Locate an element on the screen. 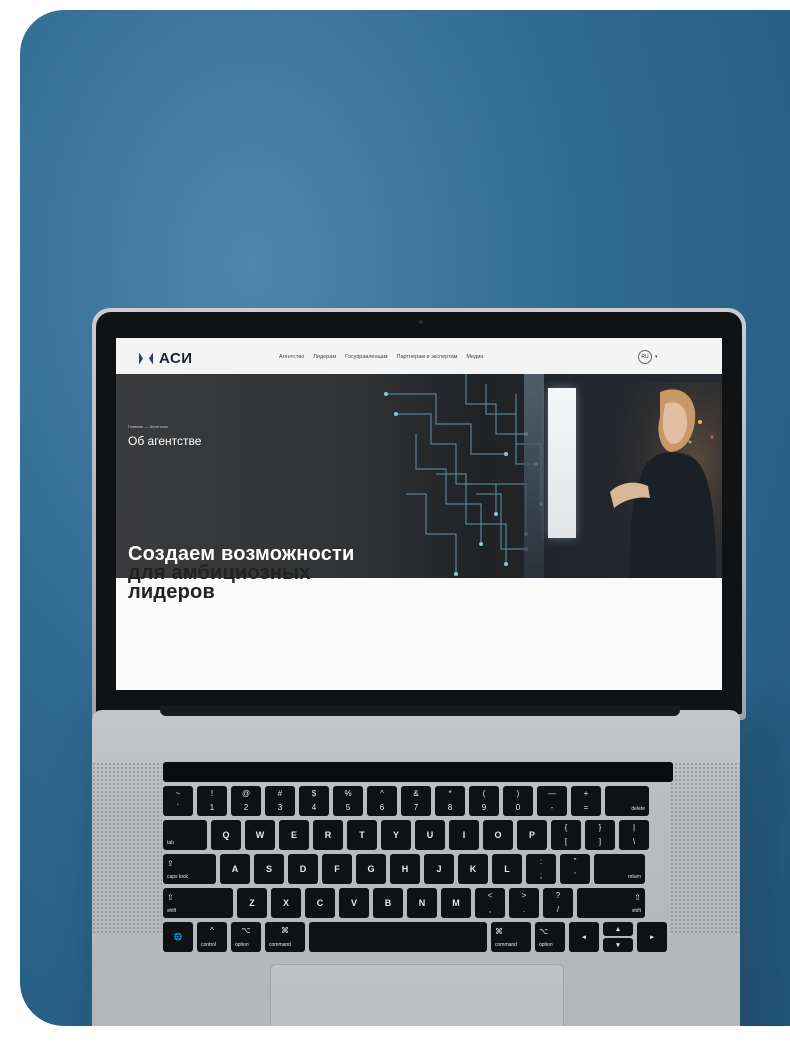  key-9: (9 is located at coordinates (484, 801).